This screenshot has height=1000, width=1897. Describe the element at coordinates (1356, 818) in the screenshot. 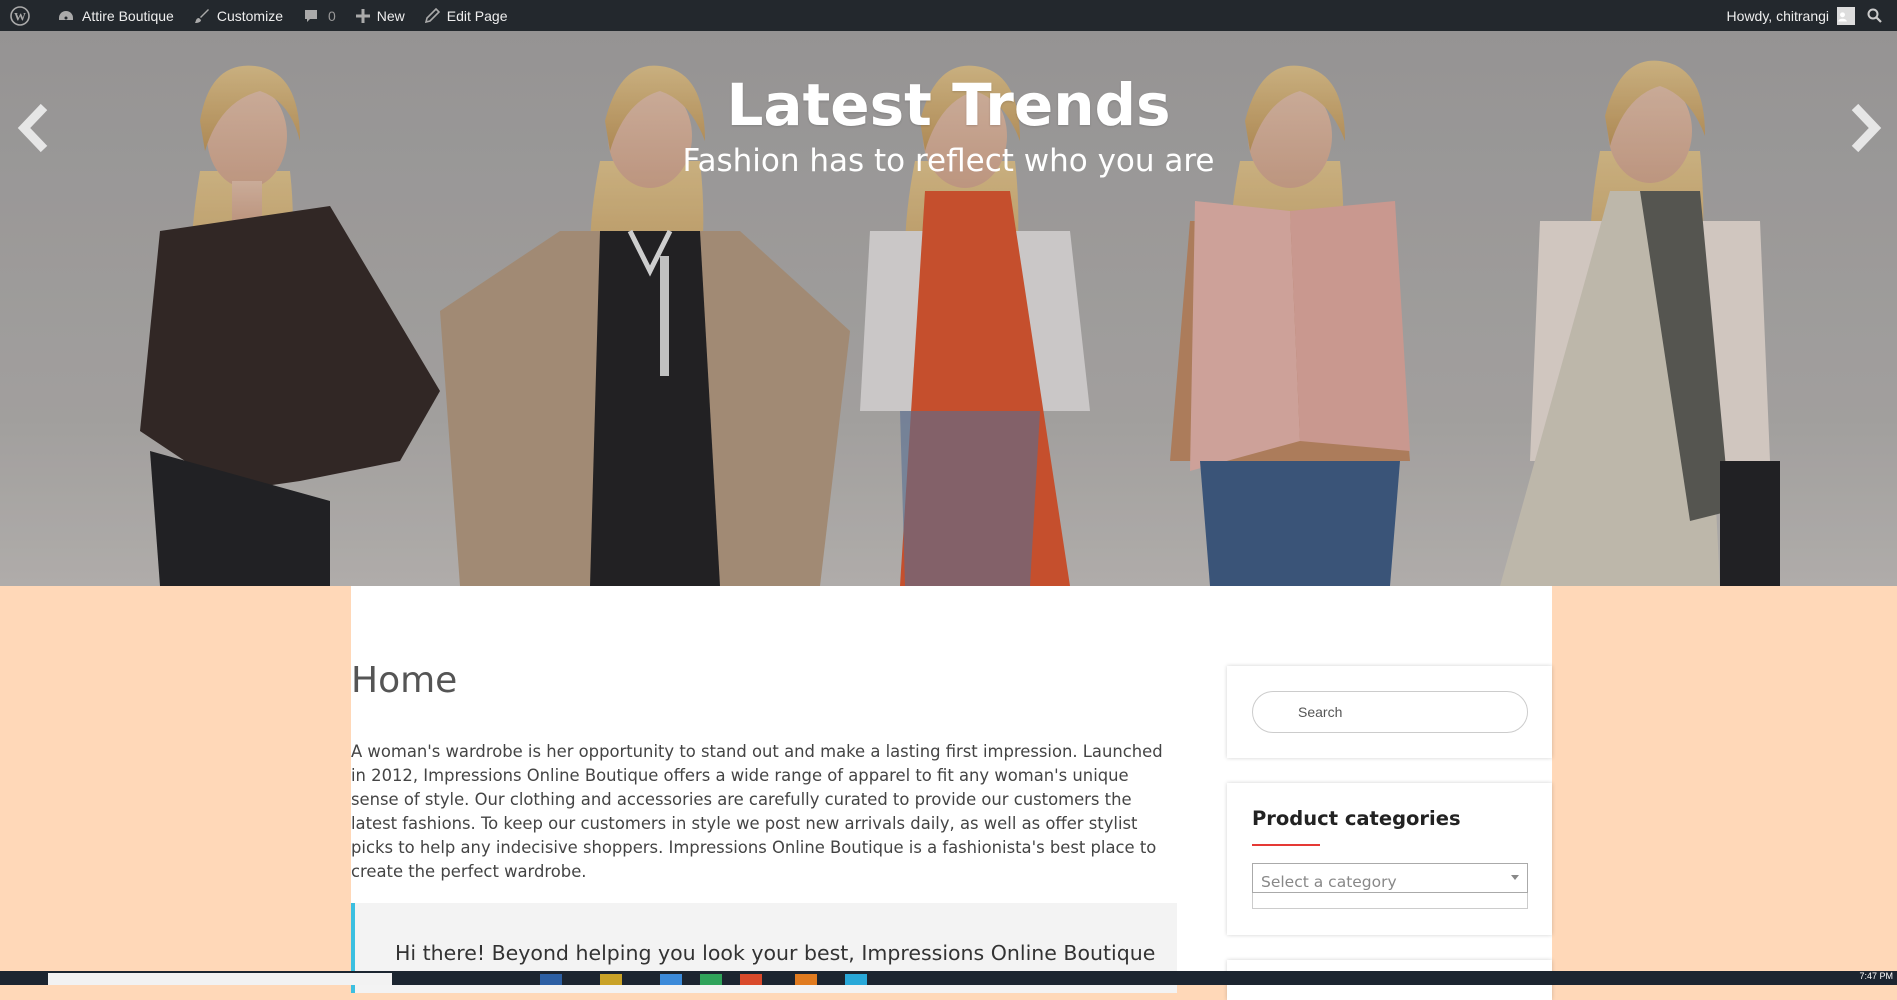

I see `widget-title: Product categories` at that location.